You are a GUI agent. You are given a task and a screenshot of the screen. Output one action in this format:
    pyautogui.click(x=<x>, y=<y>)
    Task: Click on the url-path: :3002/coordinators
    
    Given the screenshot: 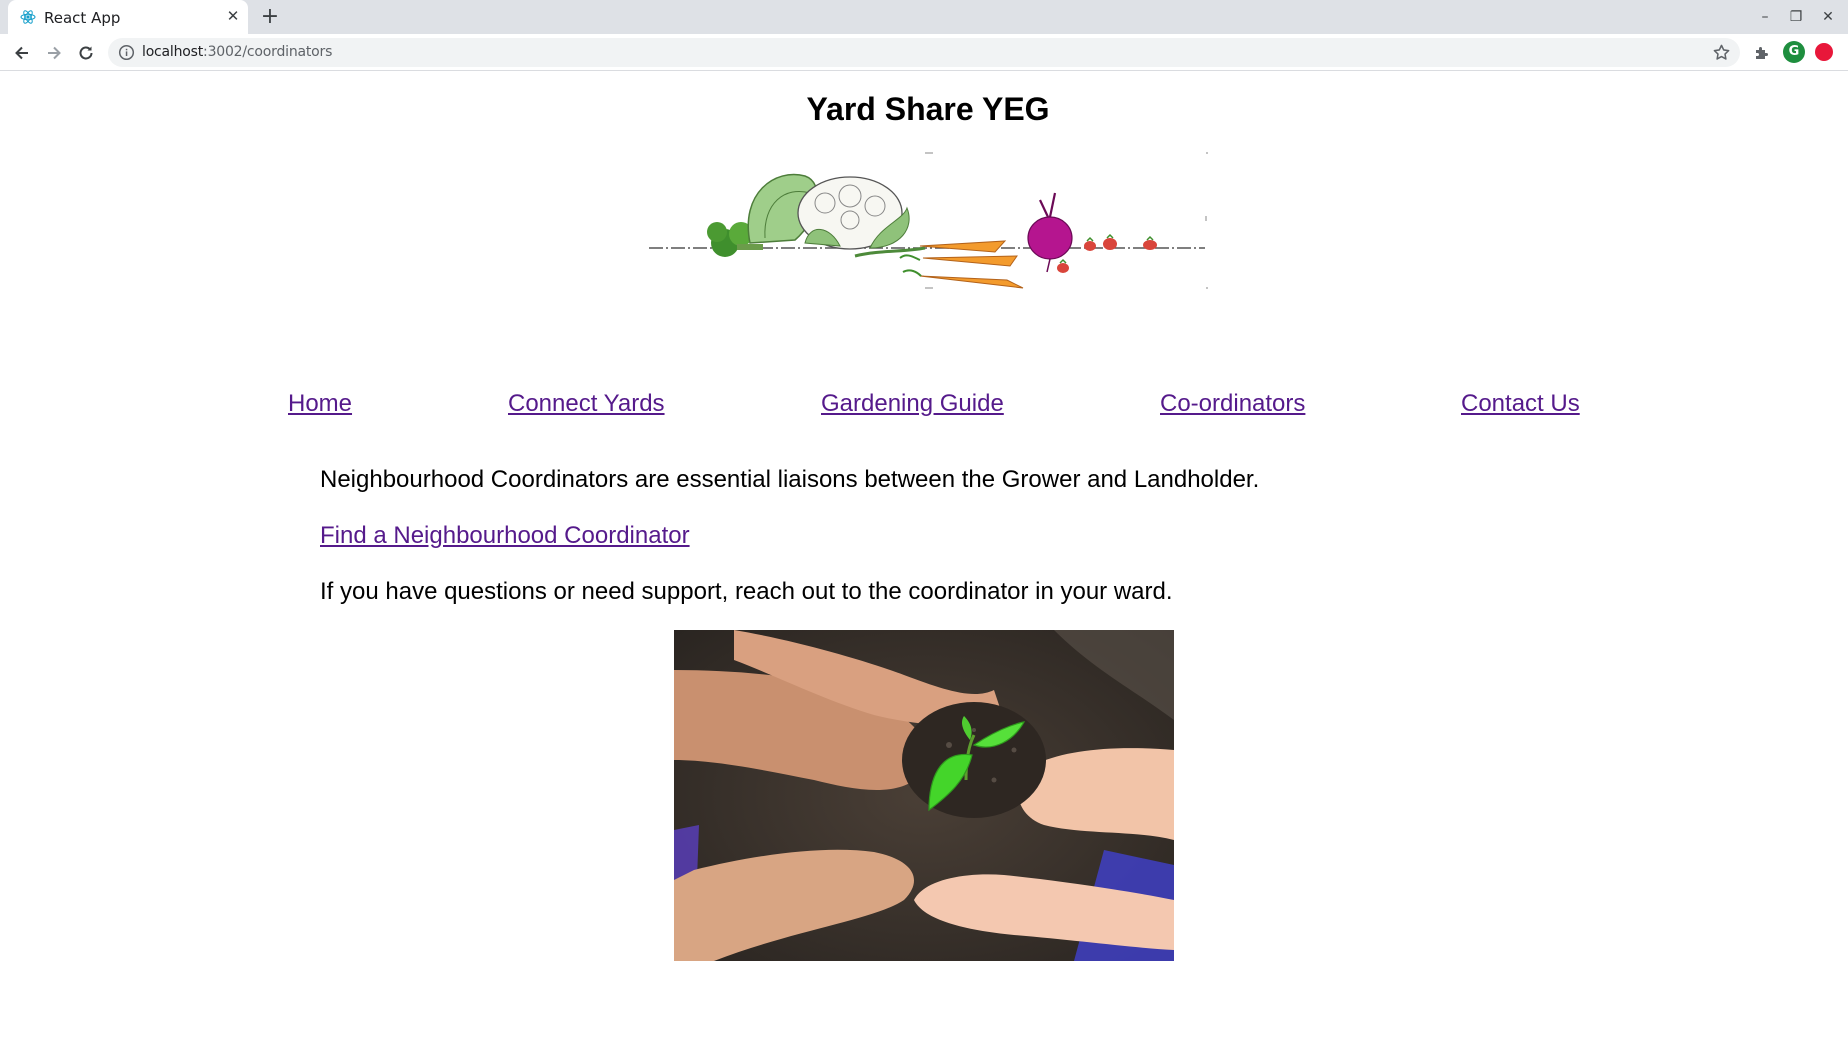 What is the action you would take?
    pyautogui.click(x=268, y=52)
    